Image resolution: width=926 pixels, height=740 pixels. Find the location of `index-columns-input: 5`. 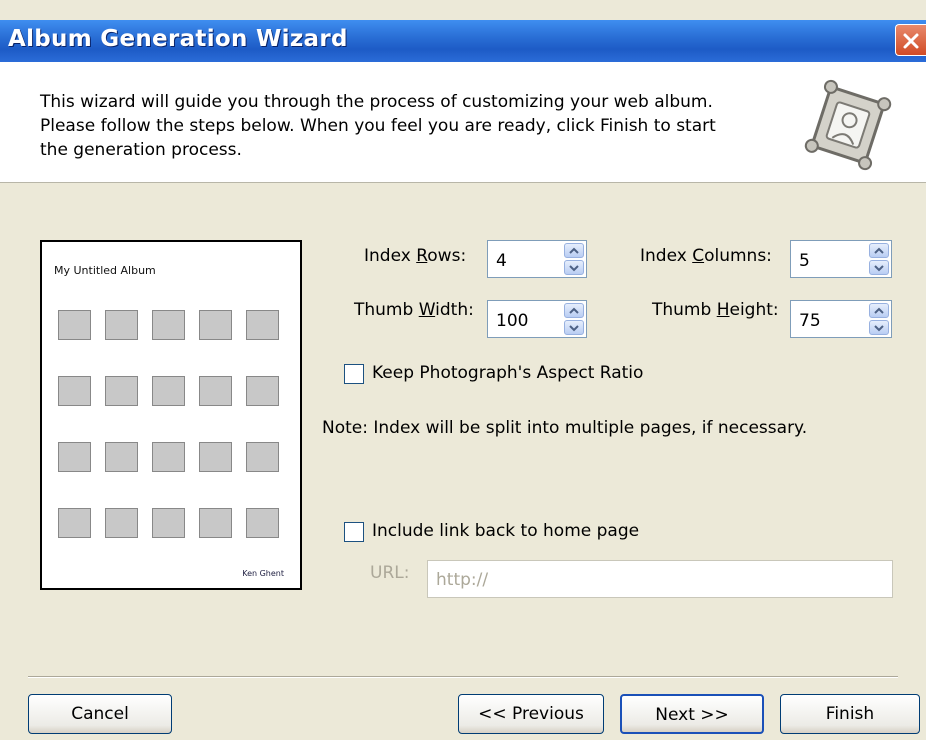

index-columns-input: 5 is located at coordinates (841, 259).